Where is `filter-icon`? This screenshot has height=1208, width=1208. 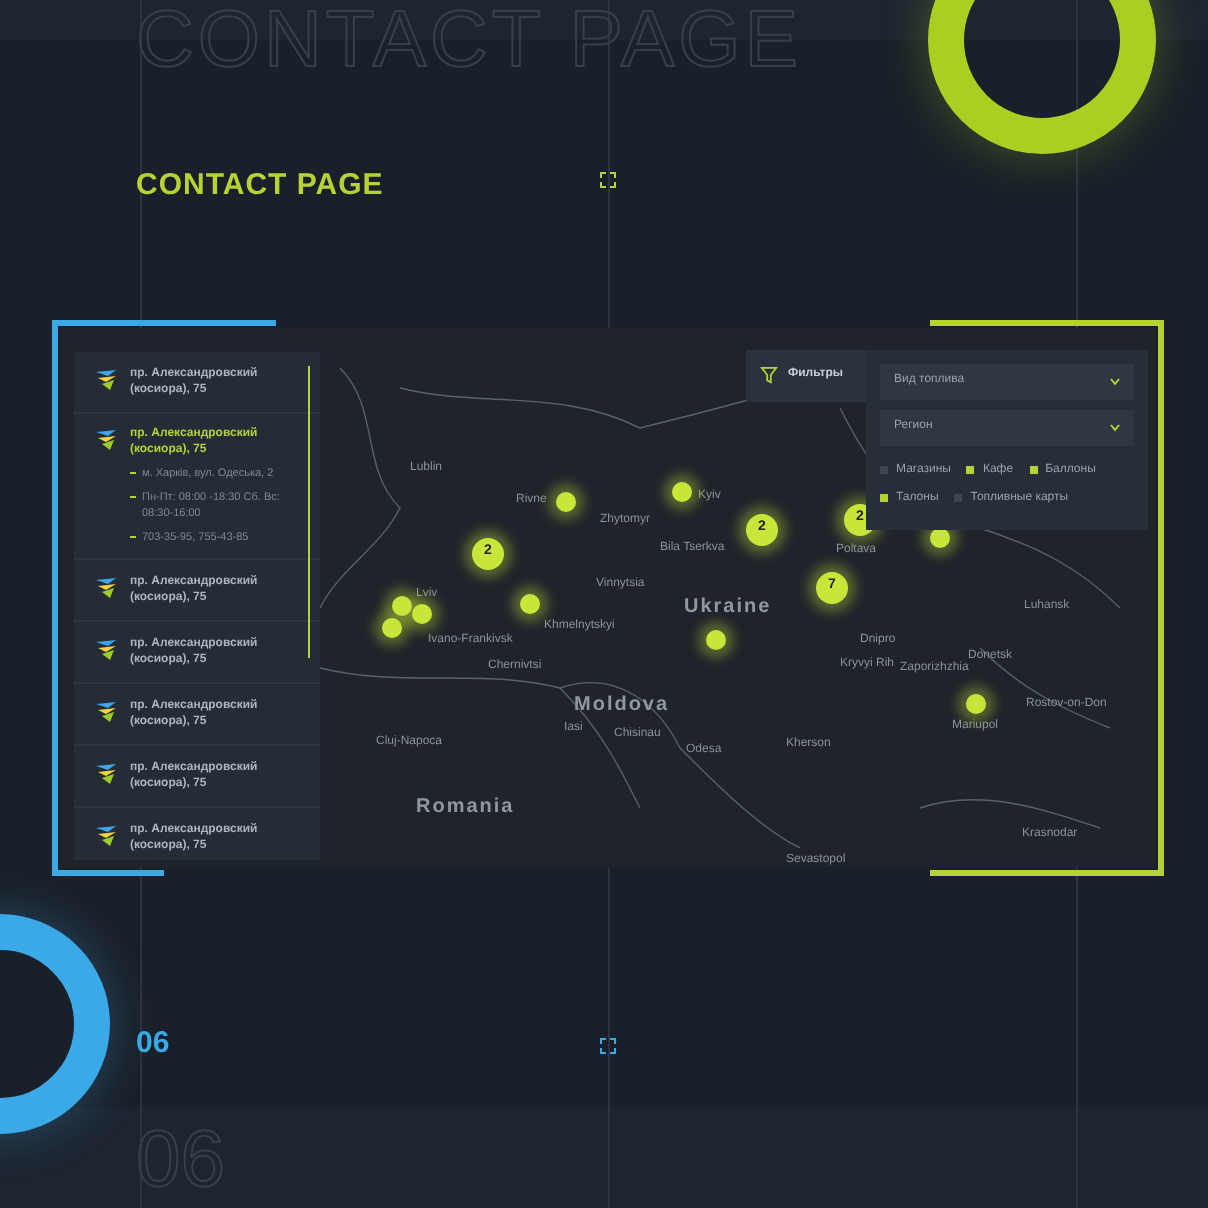 filter-icon is located at coordinates (769, 375).